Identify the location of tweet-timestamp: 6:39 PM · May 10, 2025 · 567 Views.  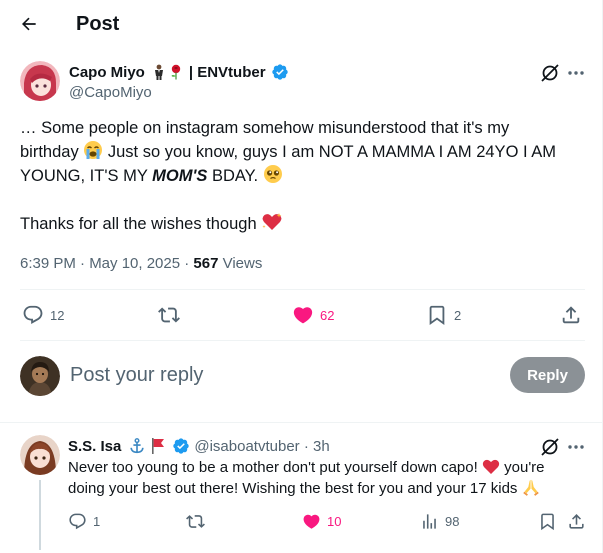
(141, 263).